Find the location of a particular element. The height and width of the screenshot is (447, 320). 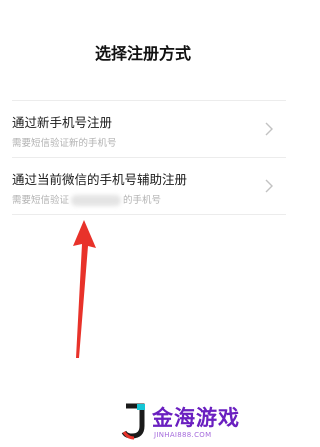

option-new-phone: 通过新手机号注册 需要短信验证新的手机号 is located at coordinates (149, 129).